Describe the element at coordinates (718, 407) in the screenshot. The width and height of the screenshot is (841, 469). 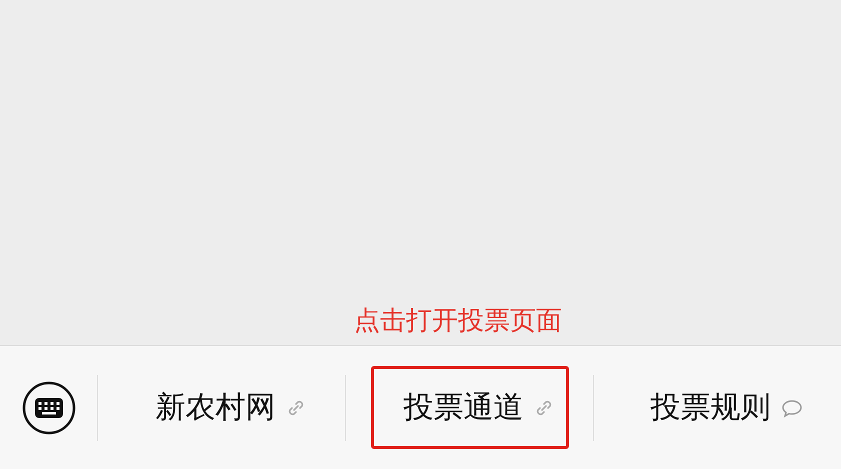
I see `menu-item: 投票规则` at that location.